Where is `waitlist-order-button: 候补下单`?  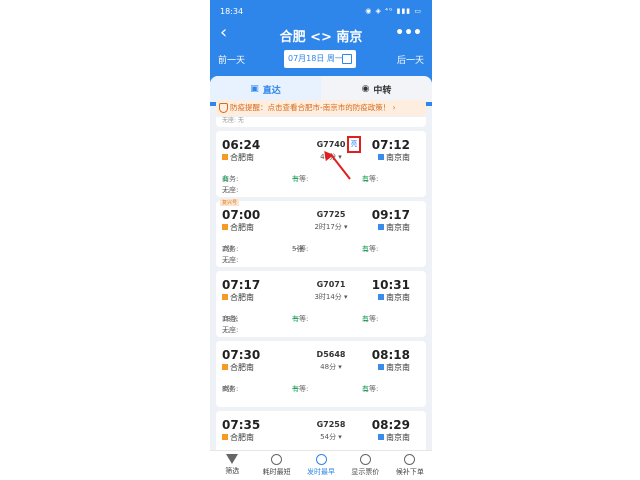
waitlist-order-button: 候补下单 is located at coordinates (410, 465).